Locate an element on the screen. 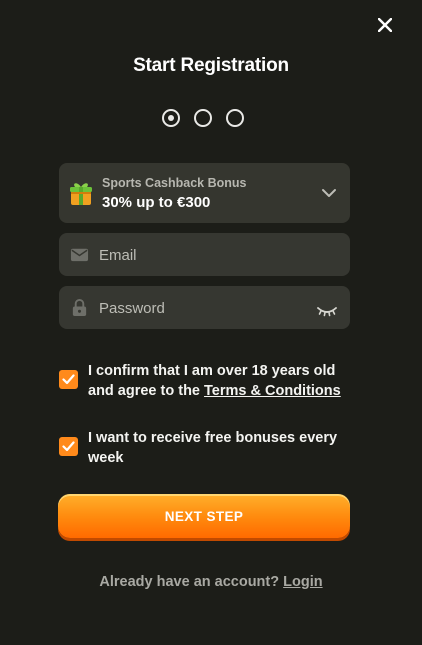  bonuses-checkbox is located at coordinates (68, 446).